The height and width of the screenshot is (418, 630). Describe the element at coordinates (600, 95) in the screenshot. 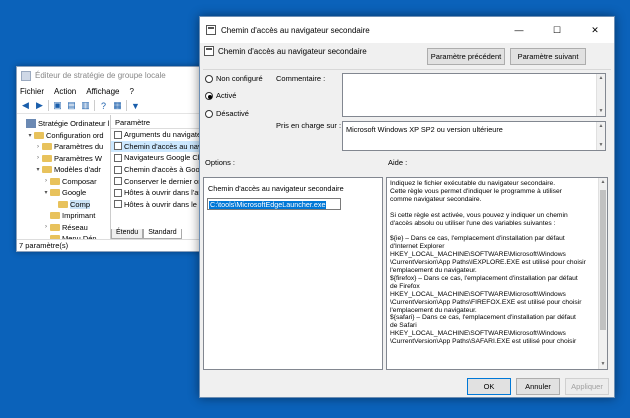

I see `comment-scrollbar: ▲ ▼` at that location.